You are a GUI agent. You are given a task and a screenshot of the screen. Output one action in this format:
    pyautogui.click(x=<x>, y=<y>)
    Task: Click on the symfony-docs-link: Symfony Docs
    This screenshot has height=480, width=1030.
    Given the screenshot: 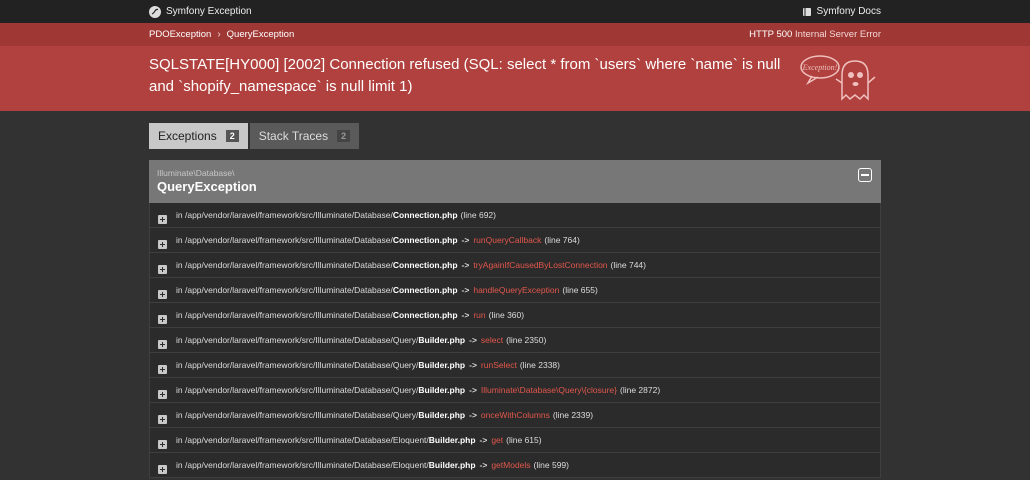 What is the action you would take?
    pyautogui.click(x=841, y=11)
    